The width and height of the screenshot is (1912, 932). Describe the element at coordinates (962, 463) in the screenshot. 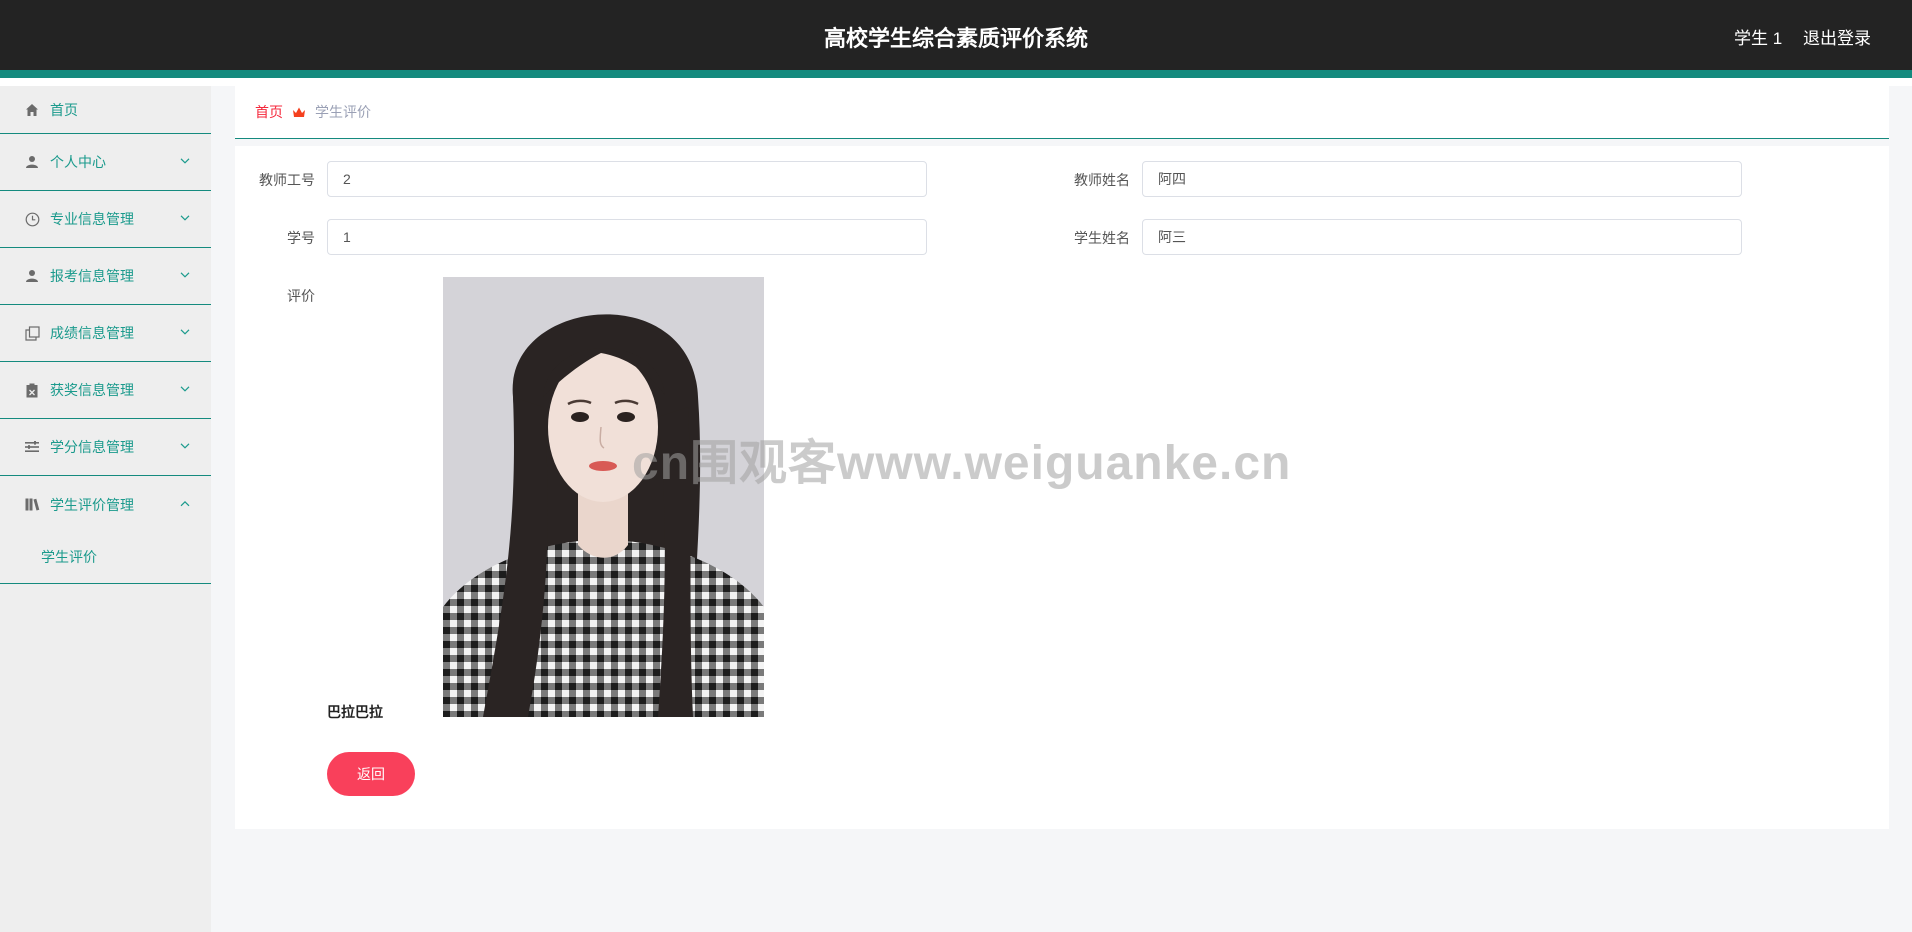

I see `watermark-text: cn围观客www.weiguanke.cn` at that location.